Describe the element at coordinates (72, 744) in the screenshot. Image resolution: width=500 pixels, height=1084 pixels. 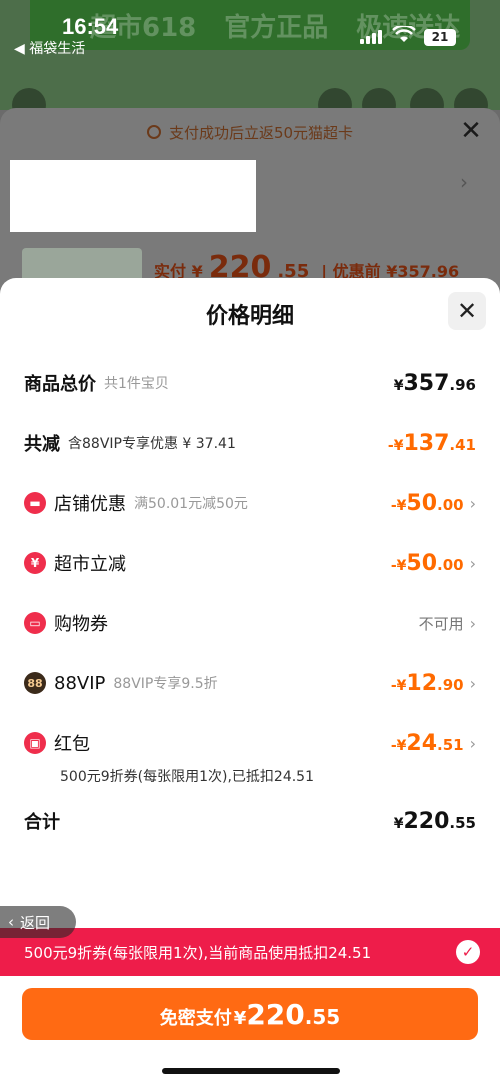
I see `row-label: 红包` at that location.